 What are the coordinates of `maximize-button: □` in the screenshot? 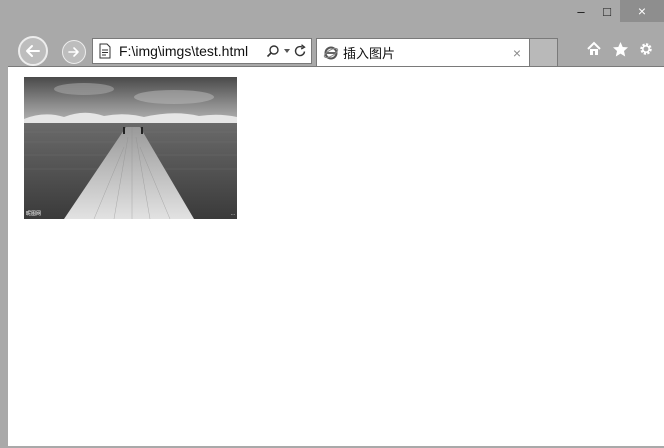 It's located at (607, 11).